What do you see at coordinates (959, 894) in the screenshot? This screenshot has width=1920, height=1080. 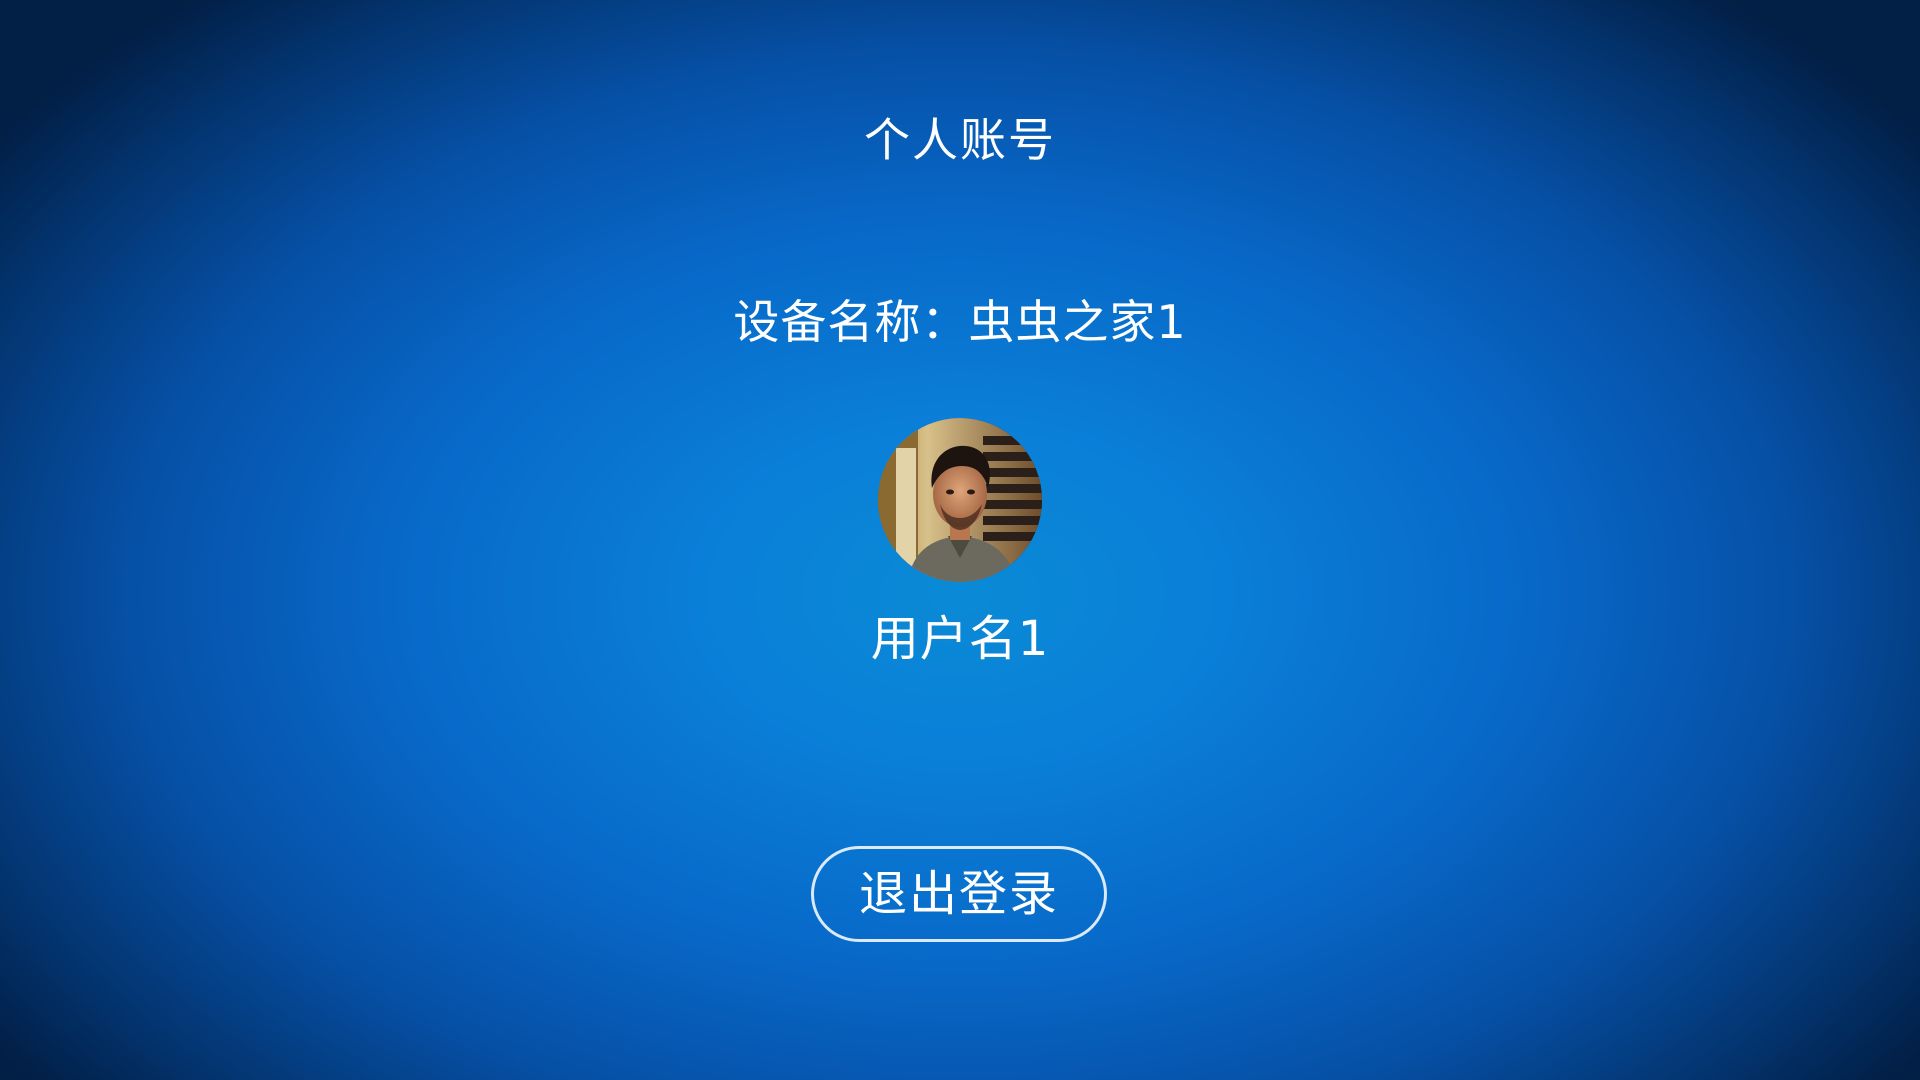 I see `logout-button: 退出登录` at bounding box center [959, 894].